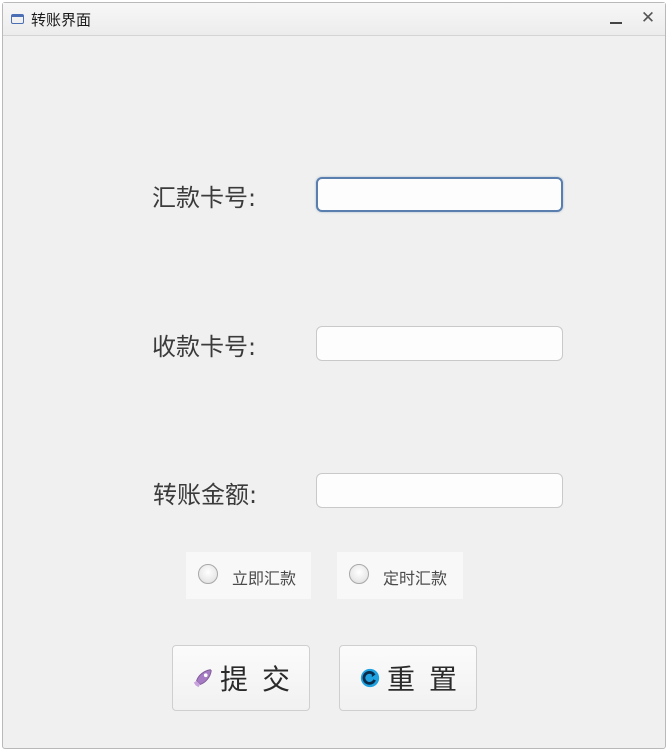 The image size is (669, 752). Describe the element at coordinates (264, 578) in the screenshot. I see `radio-immediate-label: 立即汇款` at that location.